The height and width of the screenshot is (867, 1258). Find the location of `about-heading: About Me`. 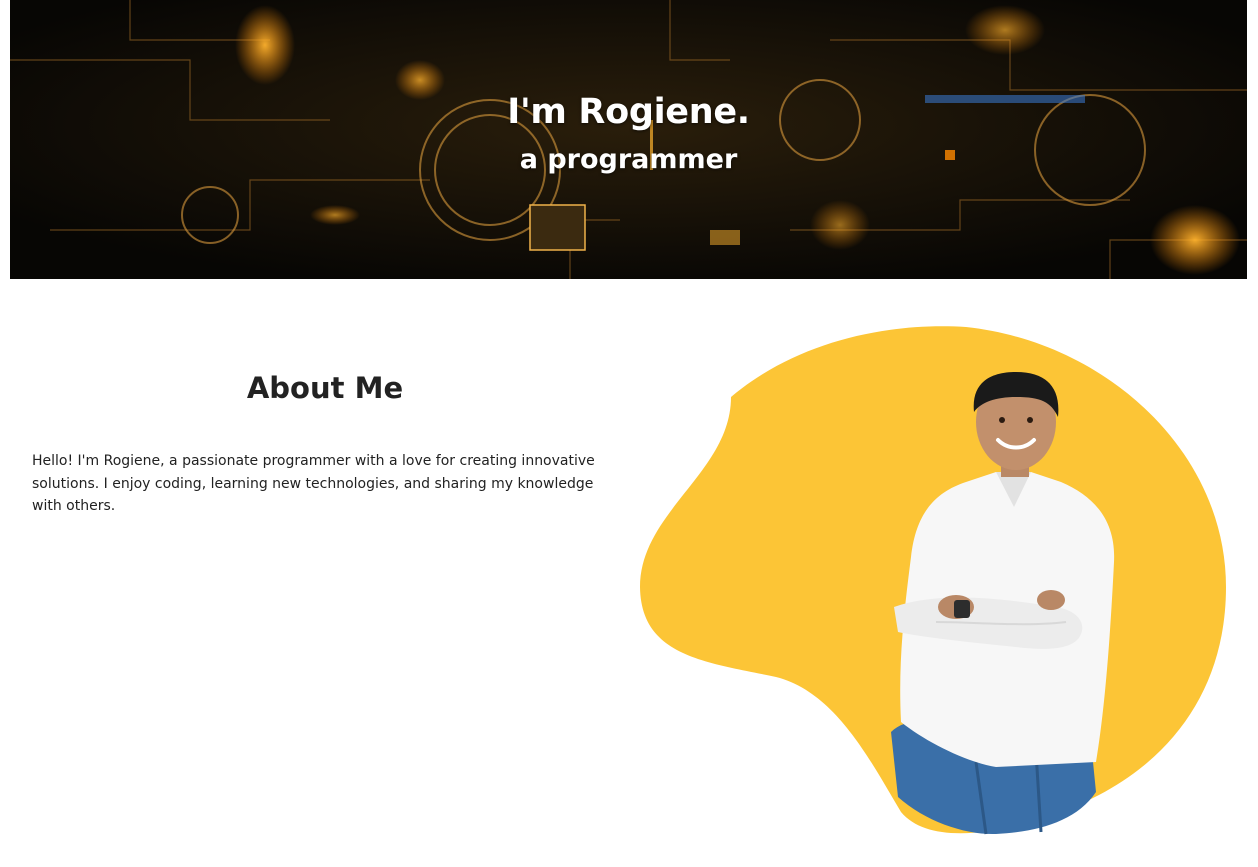

about-heading: About Me is located at coordinates (325, 388).